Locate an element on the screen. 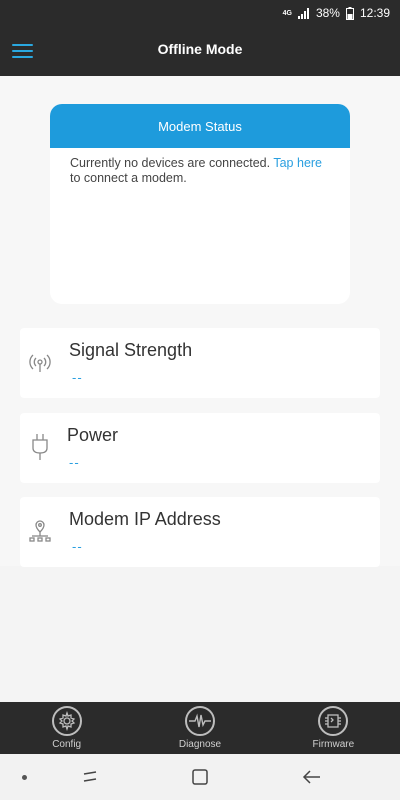  system-nav-bar is located at coordinates (200, 777).